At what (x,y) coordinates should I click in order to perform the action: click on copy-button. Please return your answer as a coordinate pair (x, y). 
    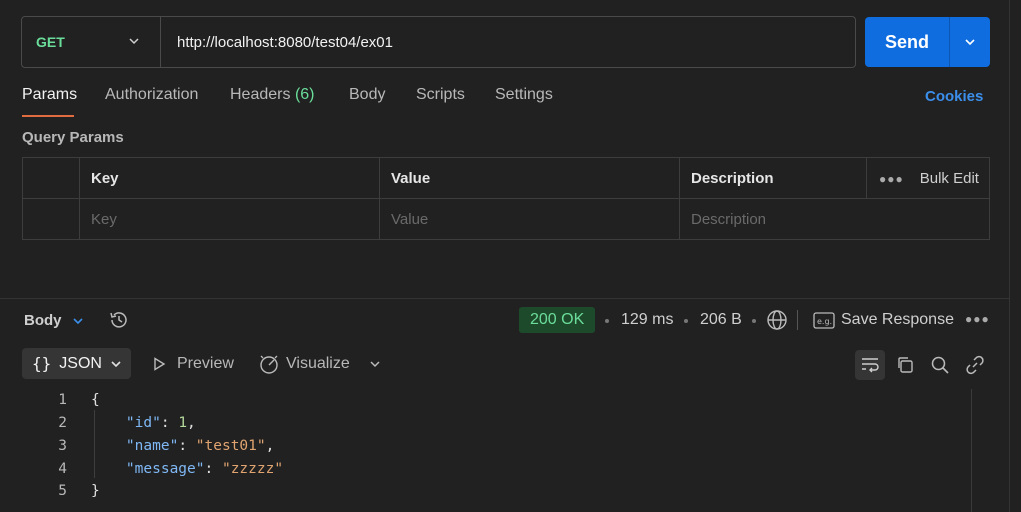
    Looking at the image, I should click on (905, 365).